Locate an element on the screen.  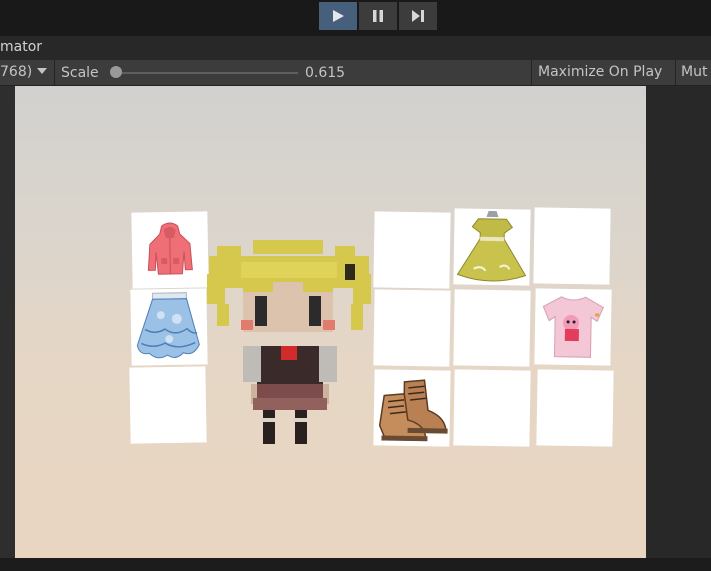
dress-icon is located at coordinates (491, 246).